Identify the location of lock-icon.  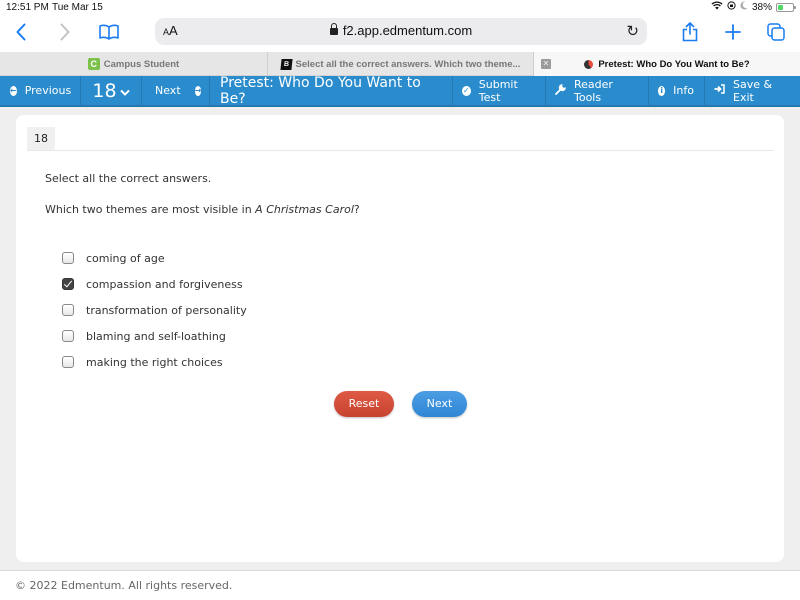
(333, 29).